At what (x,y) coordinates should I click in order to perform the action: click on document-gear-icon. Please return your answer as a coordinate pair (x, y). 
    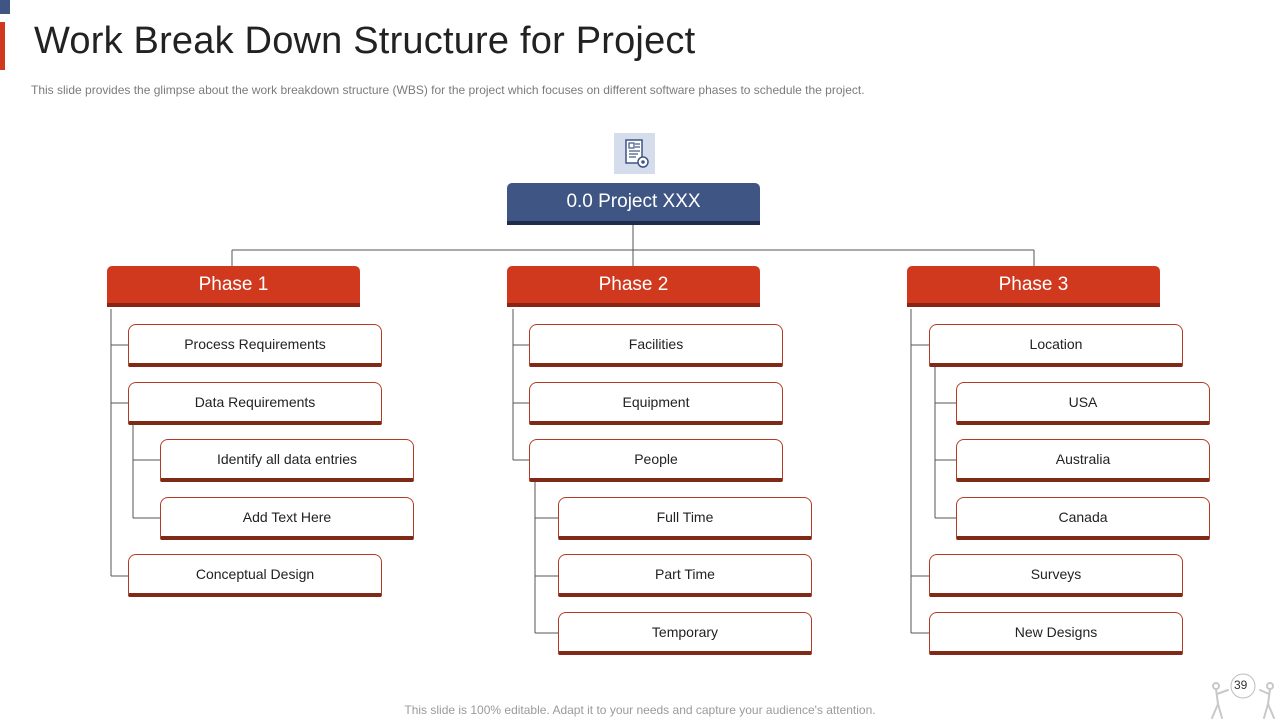
    Looking at the image, I should click on (634, 153).